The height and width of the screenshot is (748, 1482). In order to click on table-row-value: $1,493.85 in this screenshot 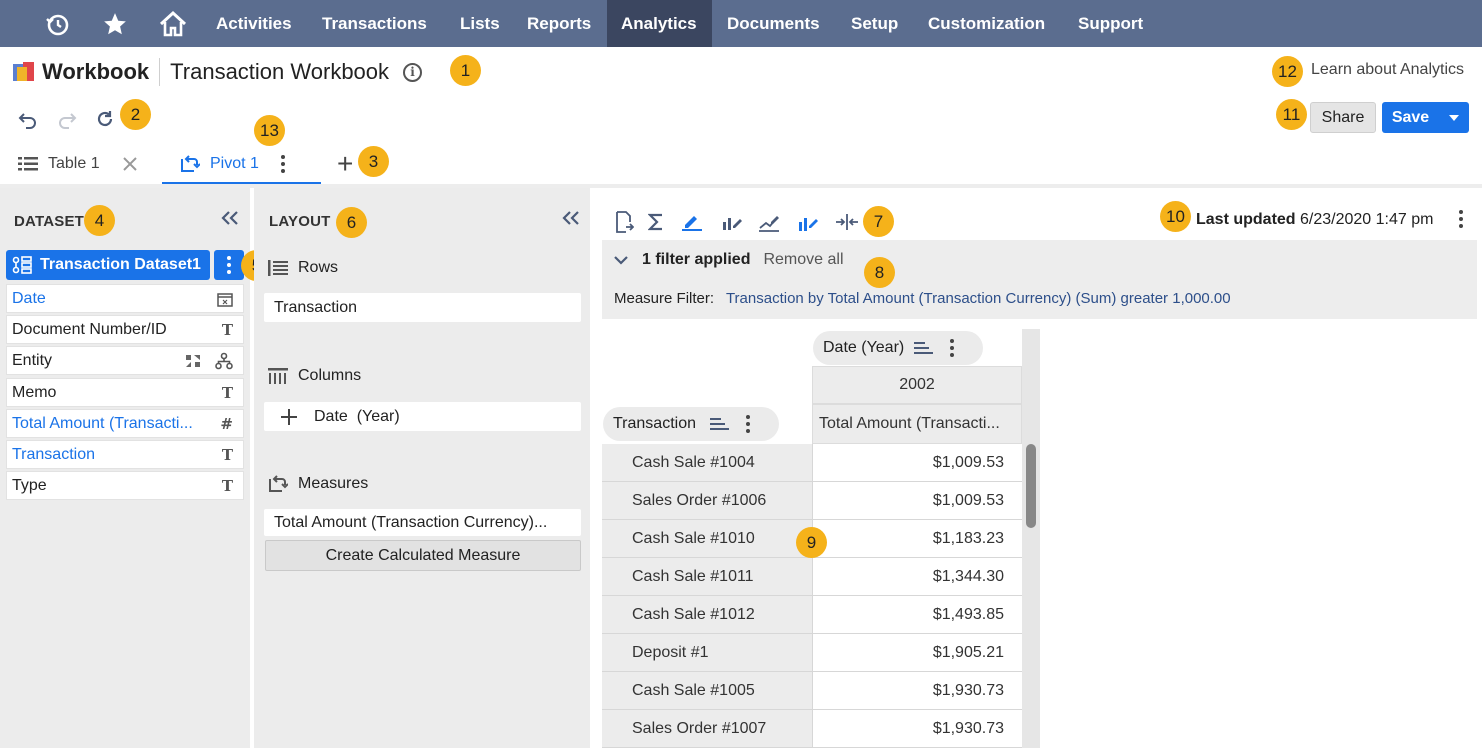, I will do `click(917, 615)`.